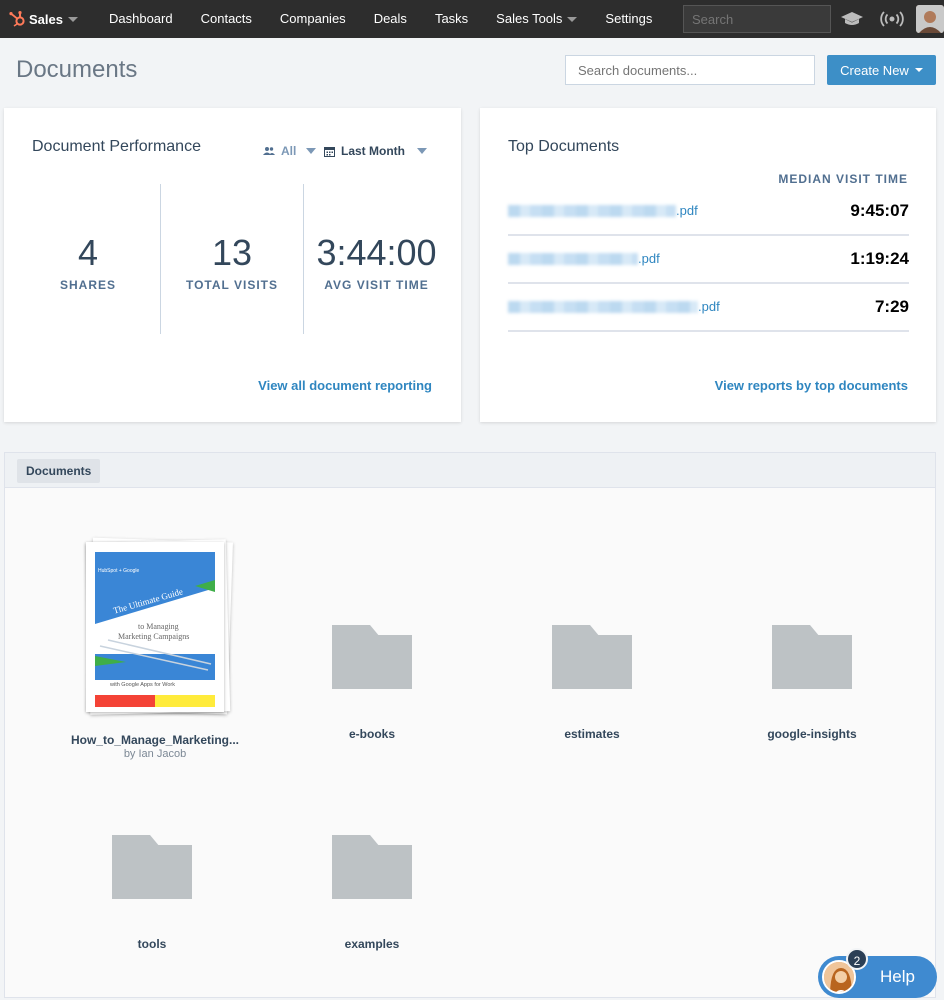  What do you see at coordinates (345, 385) in the screenshot?
I see `view-all-reporting-link: View all document reporting` at bounding box center [345, 385].